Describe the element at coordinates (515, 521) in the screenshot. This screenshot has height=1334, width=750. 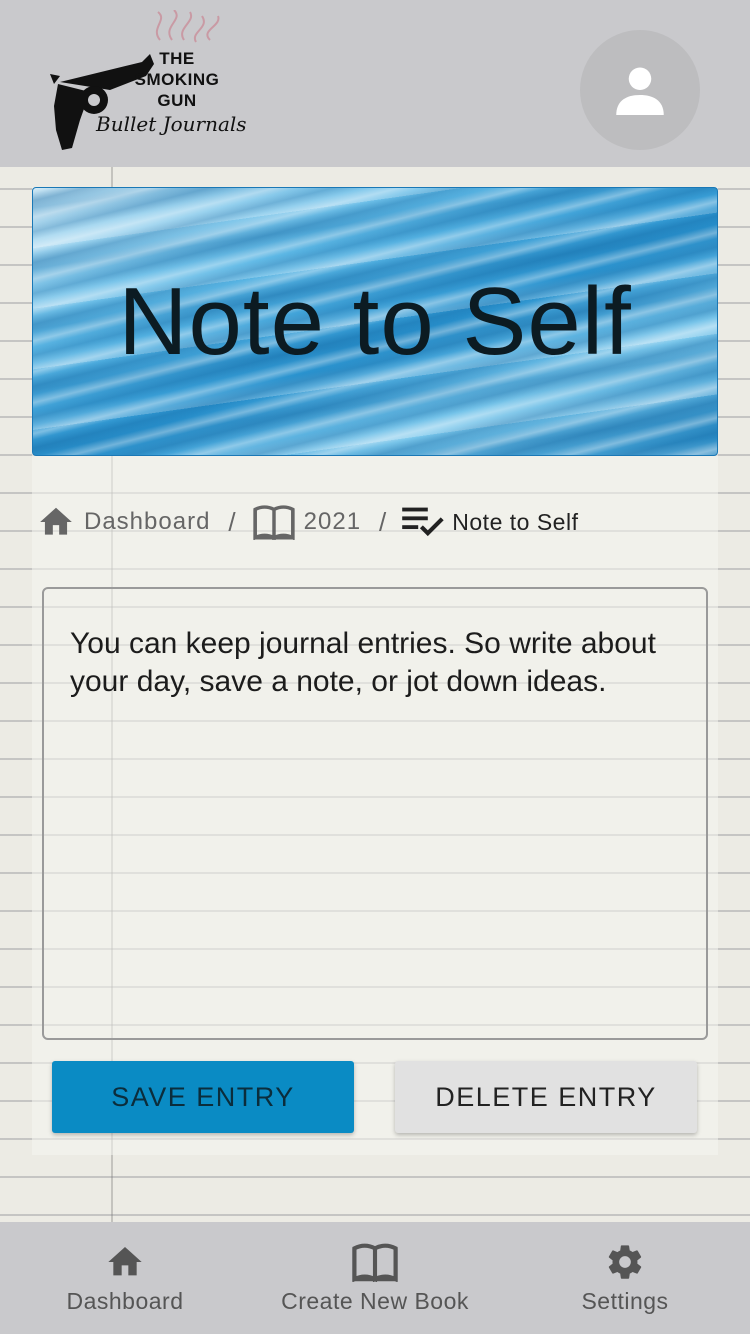
I see `breadcrumb-label: Note to Self` at that location.